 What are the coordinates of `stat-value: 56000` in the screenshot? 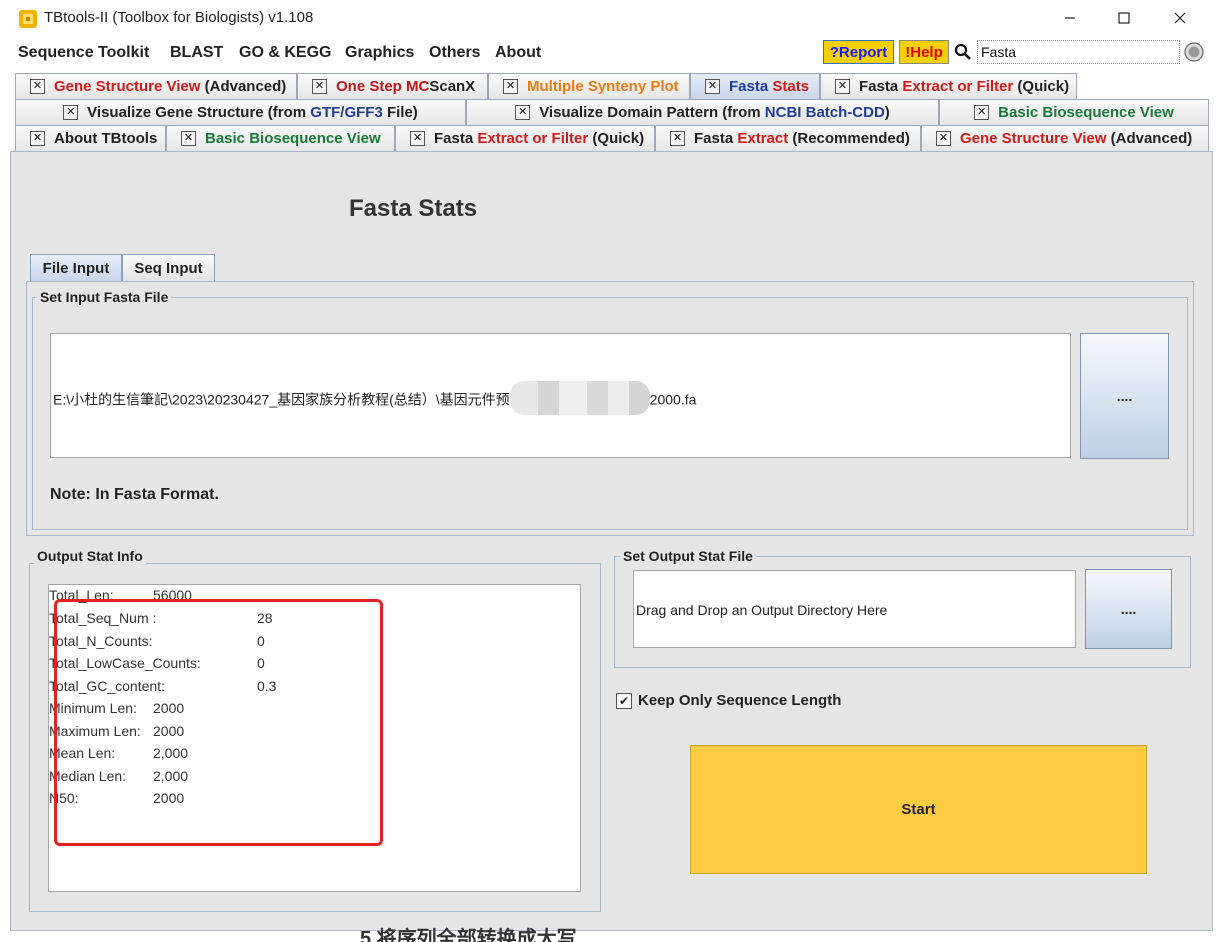 It's located at (172, 595).